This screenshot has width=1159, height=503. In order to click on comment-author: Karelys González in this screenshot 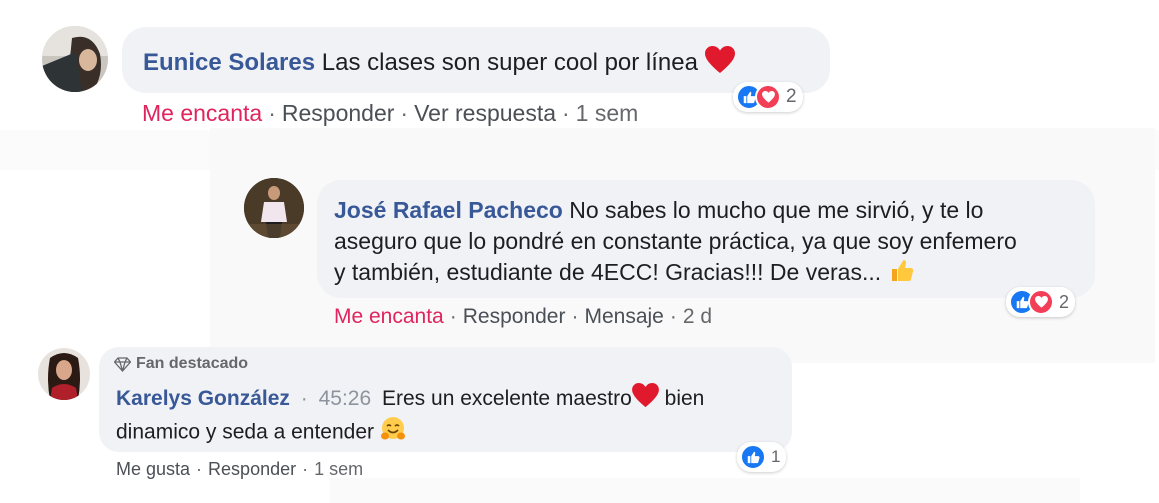, I will do `click(203, 398)`.